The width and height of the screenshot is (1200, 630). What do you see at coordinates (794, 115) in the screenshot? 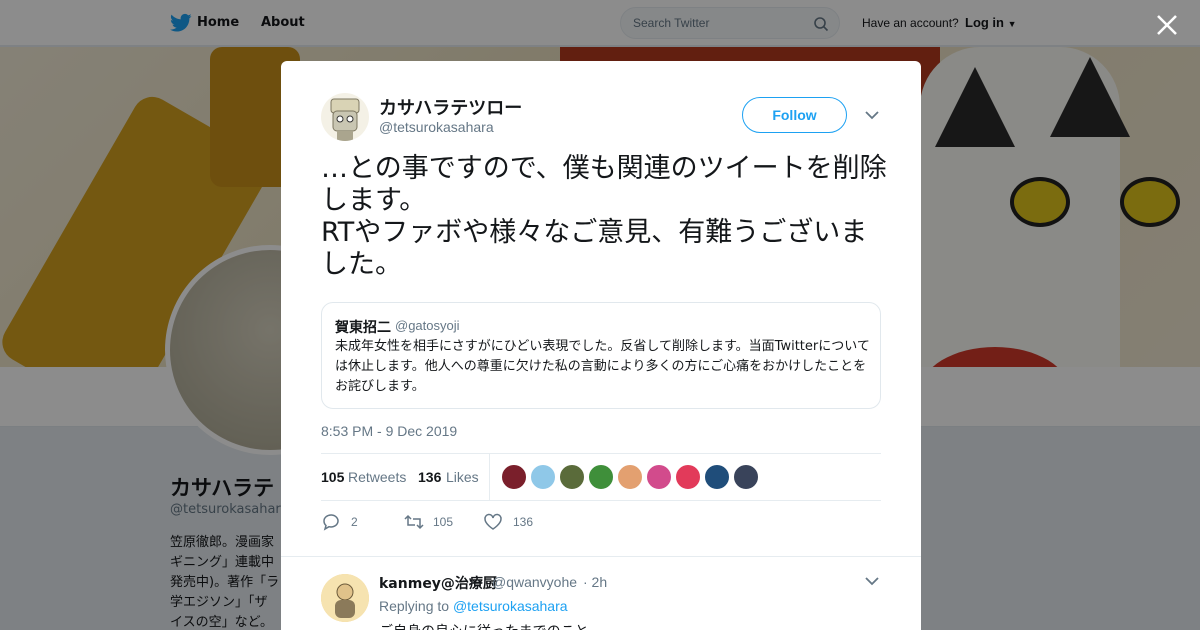
I see `follow-button: Follow` at bounding box center [794, 115].